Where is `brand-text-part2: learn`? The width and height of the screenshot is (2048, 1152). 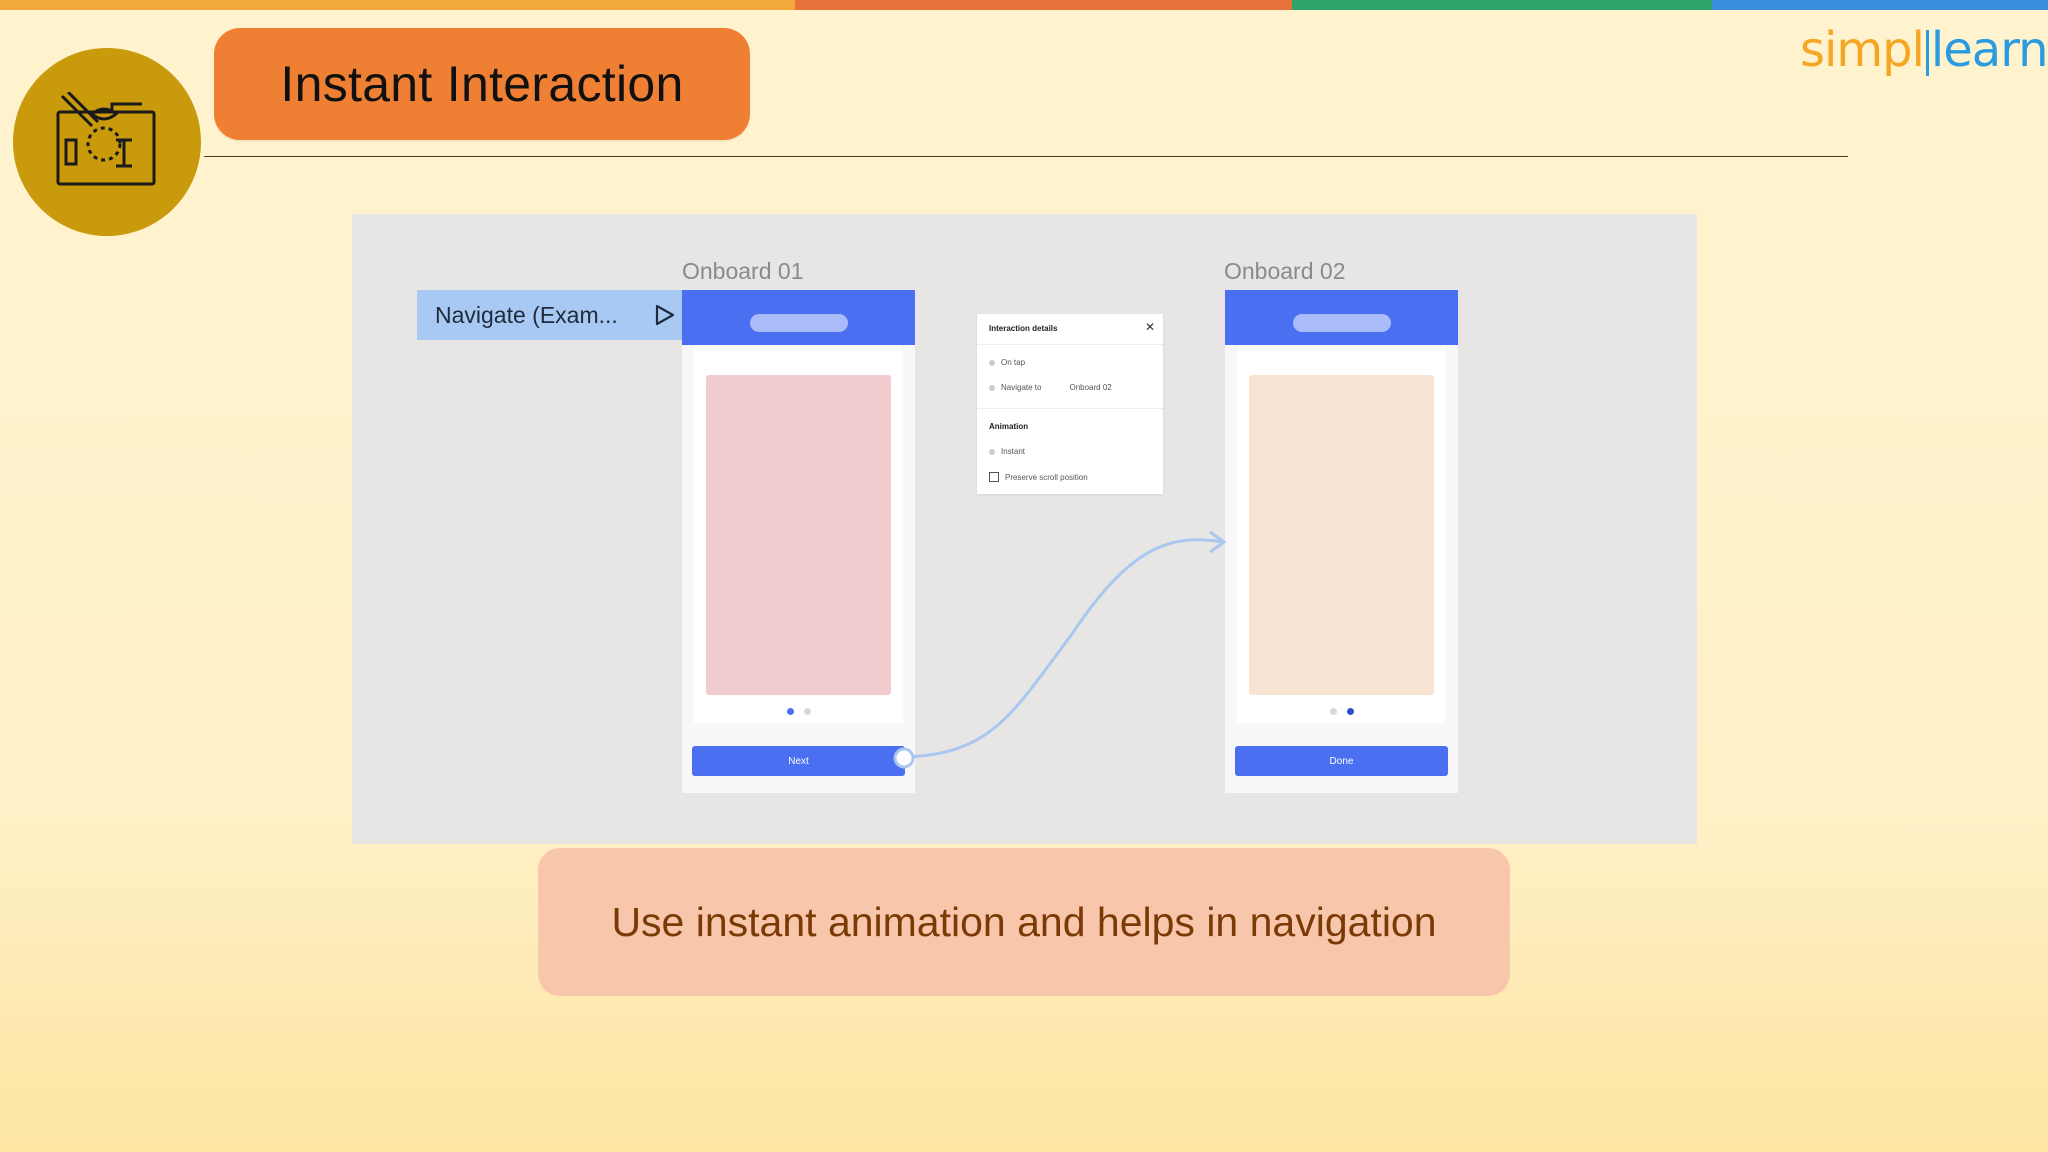 brand-text-part2: learn is located at coordinates (1989, 50).